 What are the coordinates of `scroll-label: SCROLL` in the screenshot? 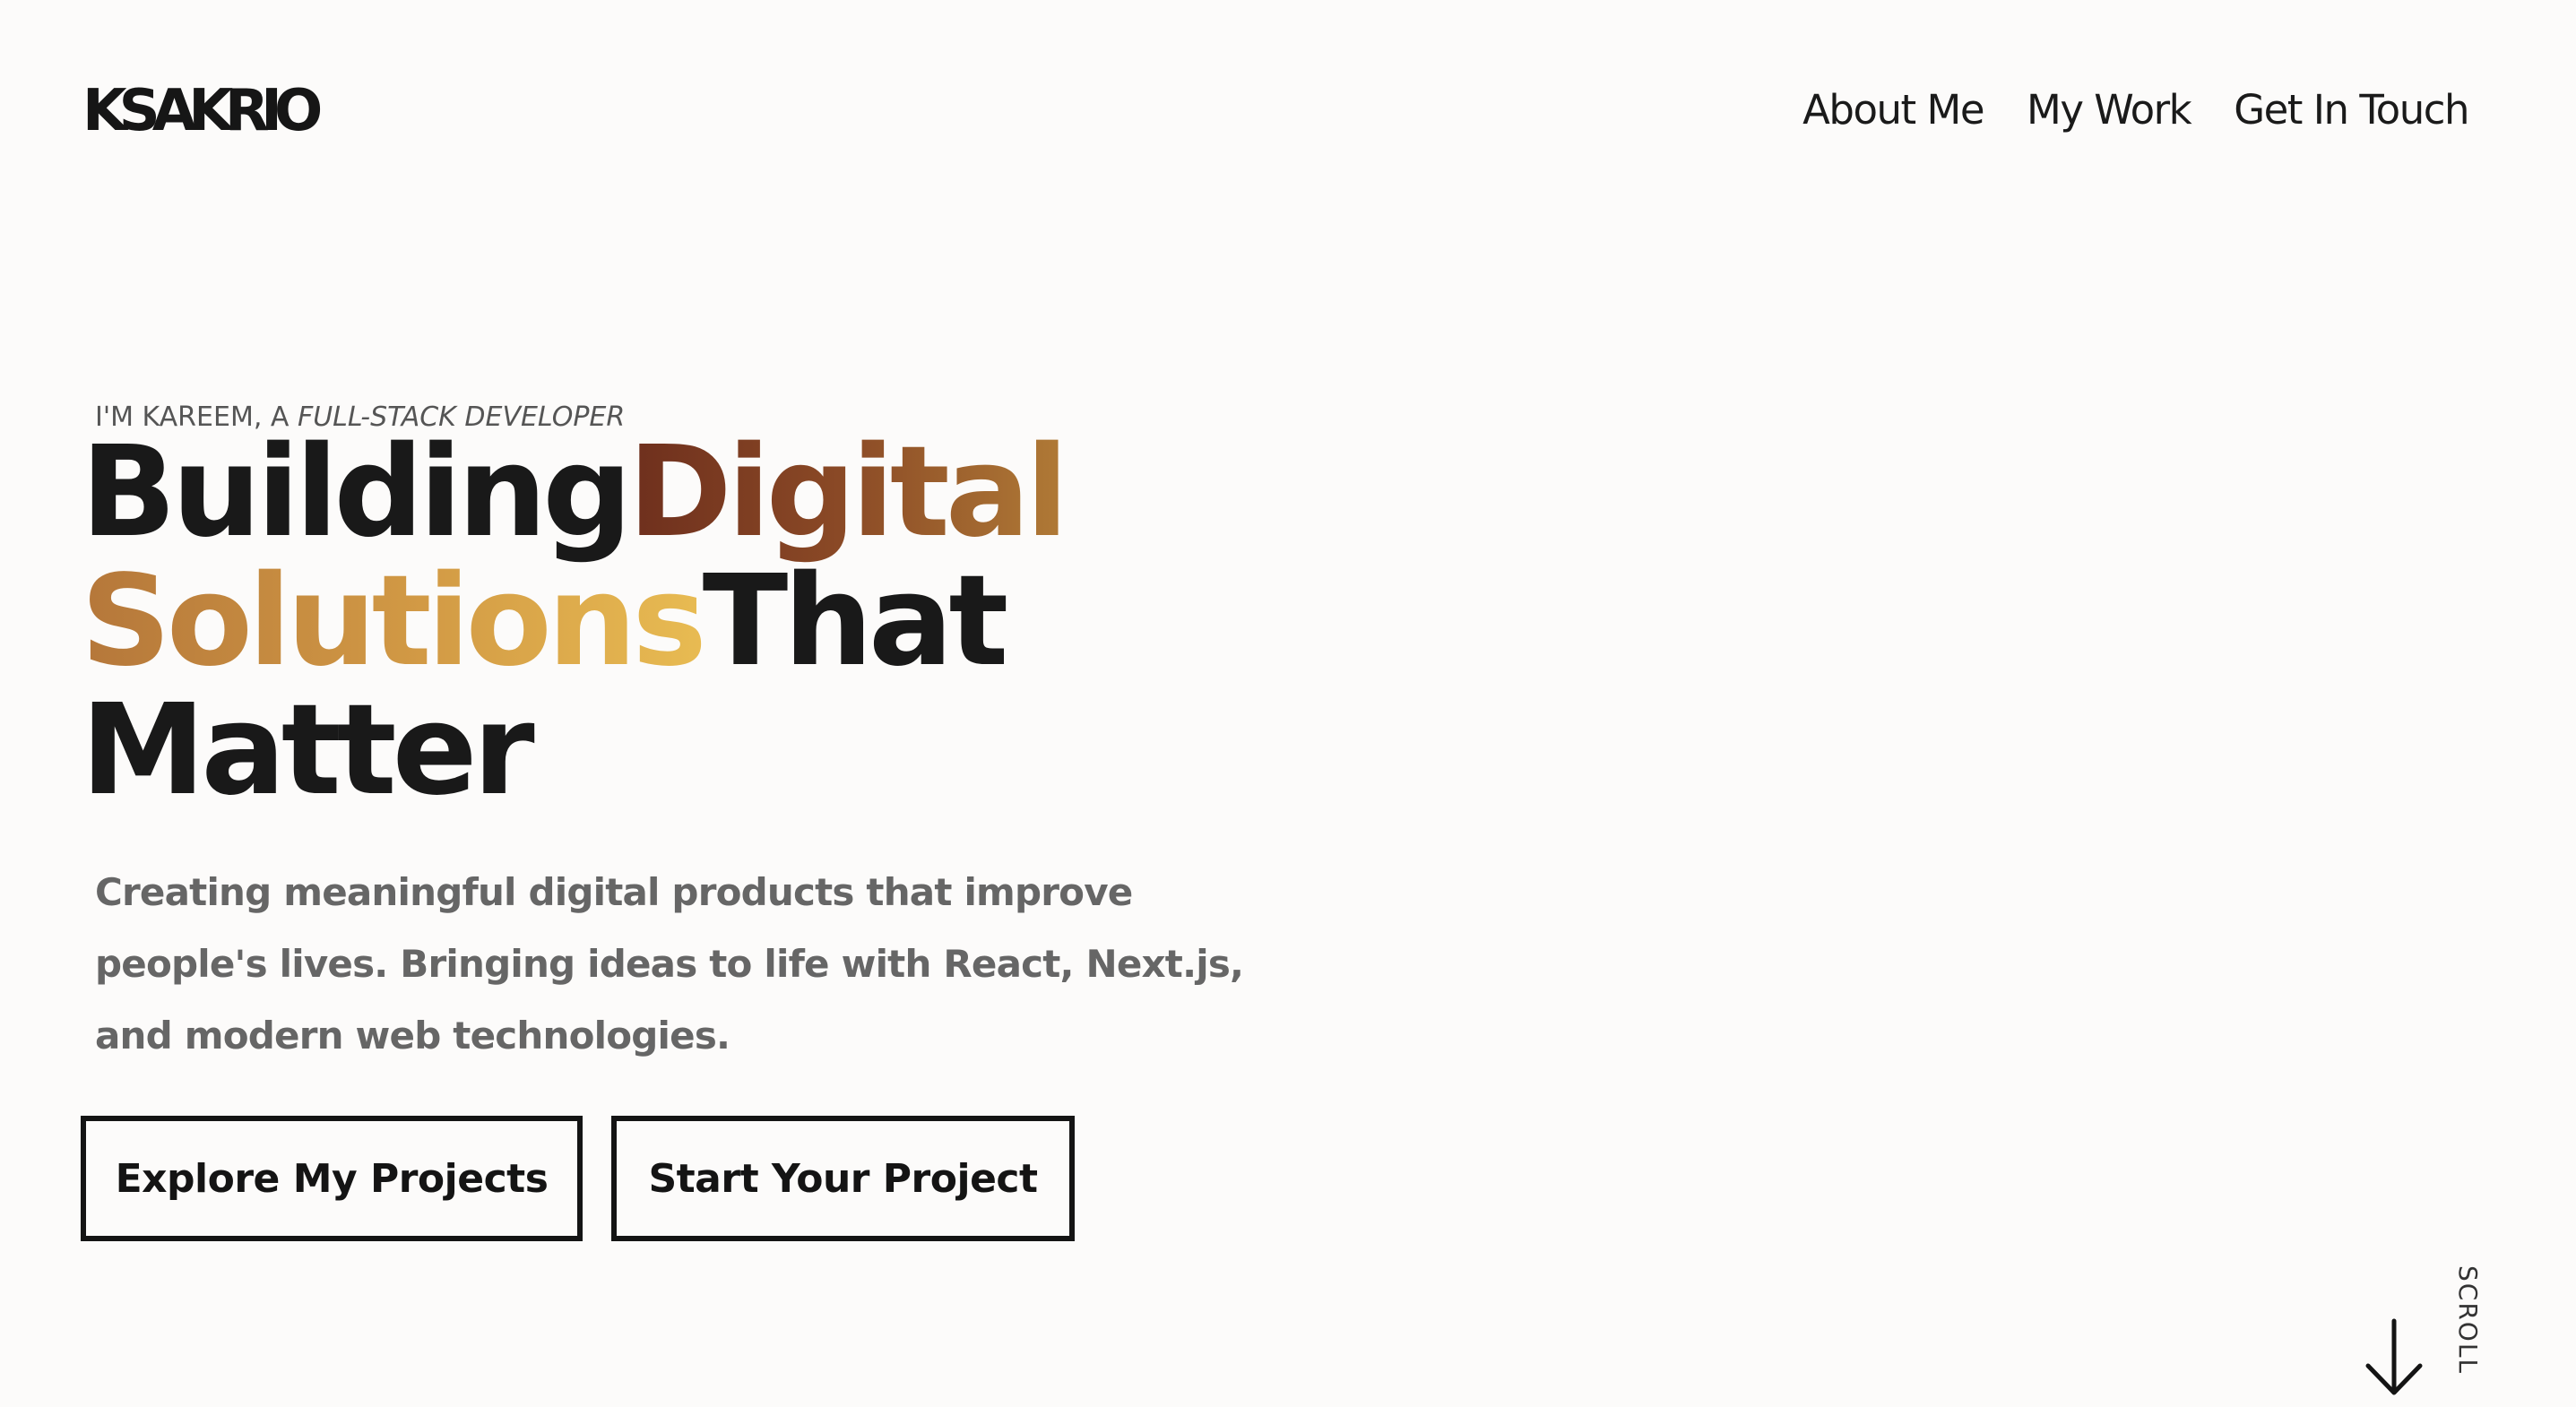 It's located at (2468, 1320).